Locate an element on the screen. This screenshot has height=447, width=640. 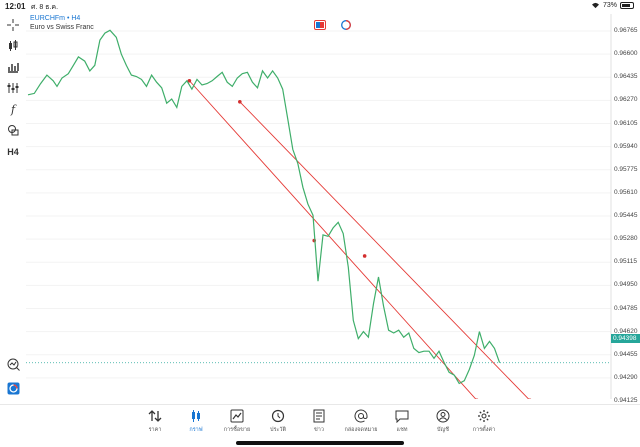
y-tick-label: 0.94950 is located at coordinates (626, 285).